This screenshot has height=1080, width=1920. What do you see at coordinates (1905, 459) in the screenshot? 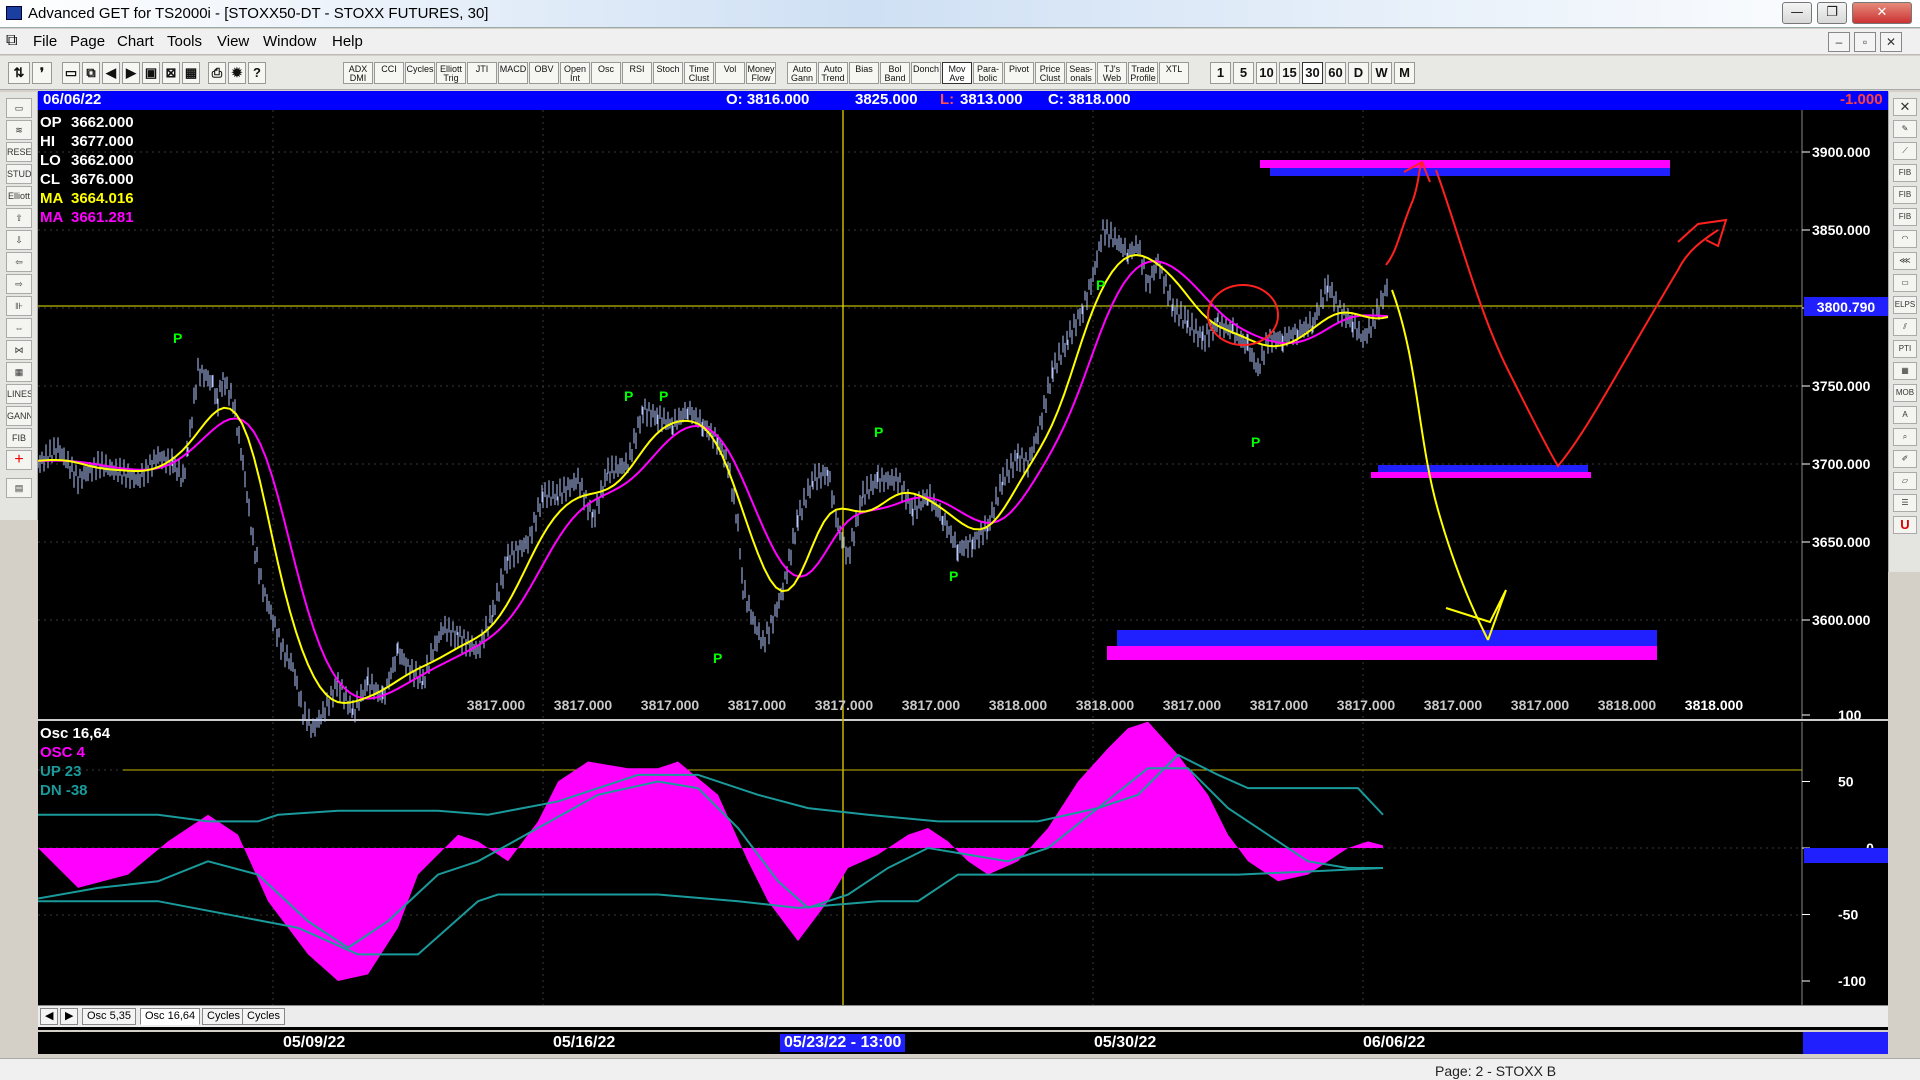
I see `paint-icon: ✐` at bounding box center [1905, 459].